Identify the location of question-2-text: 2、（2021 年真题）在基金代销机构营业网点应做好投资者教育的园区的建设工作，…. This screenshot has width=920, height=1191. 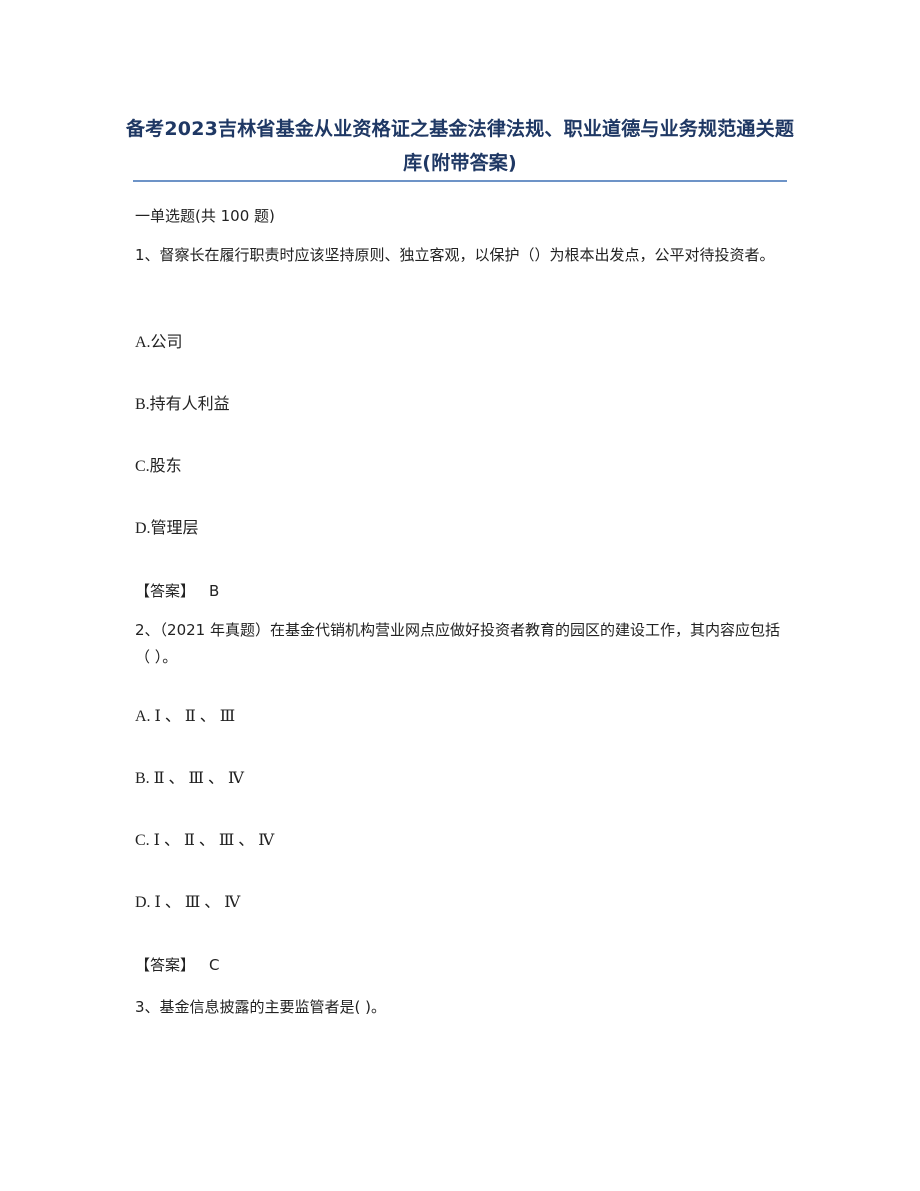
(457, 643).